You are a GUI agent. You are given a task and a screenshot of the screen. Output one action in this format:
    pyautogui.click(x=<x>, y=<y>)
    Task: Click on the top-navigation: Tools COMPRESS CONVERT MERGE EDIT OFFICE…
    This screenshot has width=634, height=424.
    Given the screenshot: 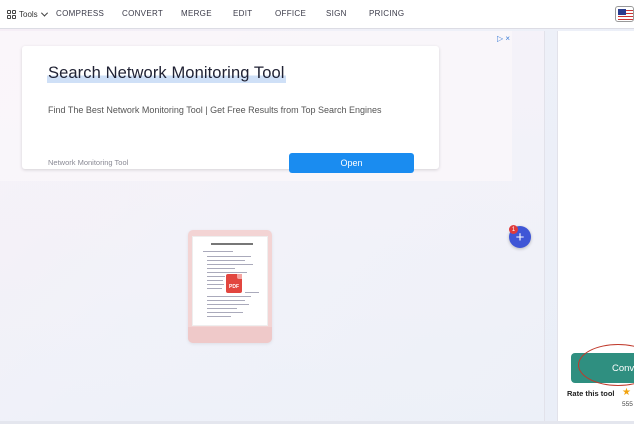 What is the action you would take?
    pyautogui.click(x=317, y=14)
    